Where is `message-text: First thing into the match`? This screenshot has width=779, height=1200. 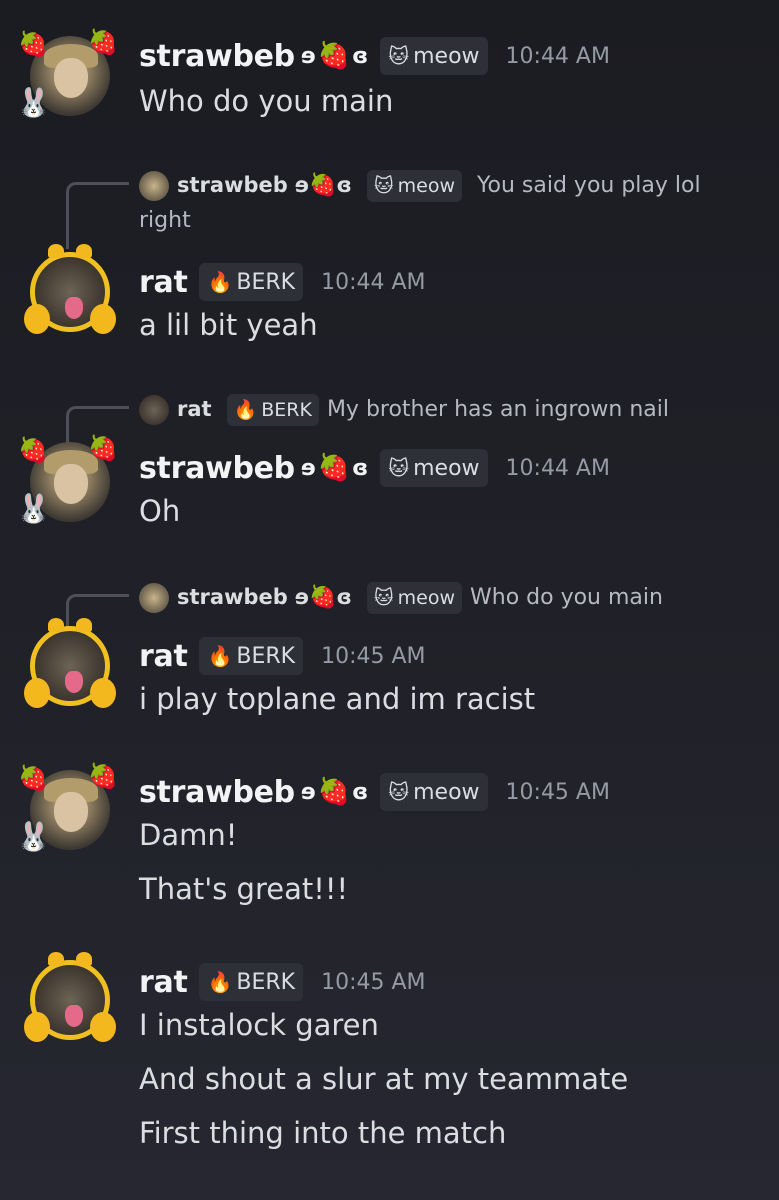 message-text: First thing into the match is located at coordinates (323, 1133).